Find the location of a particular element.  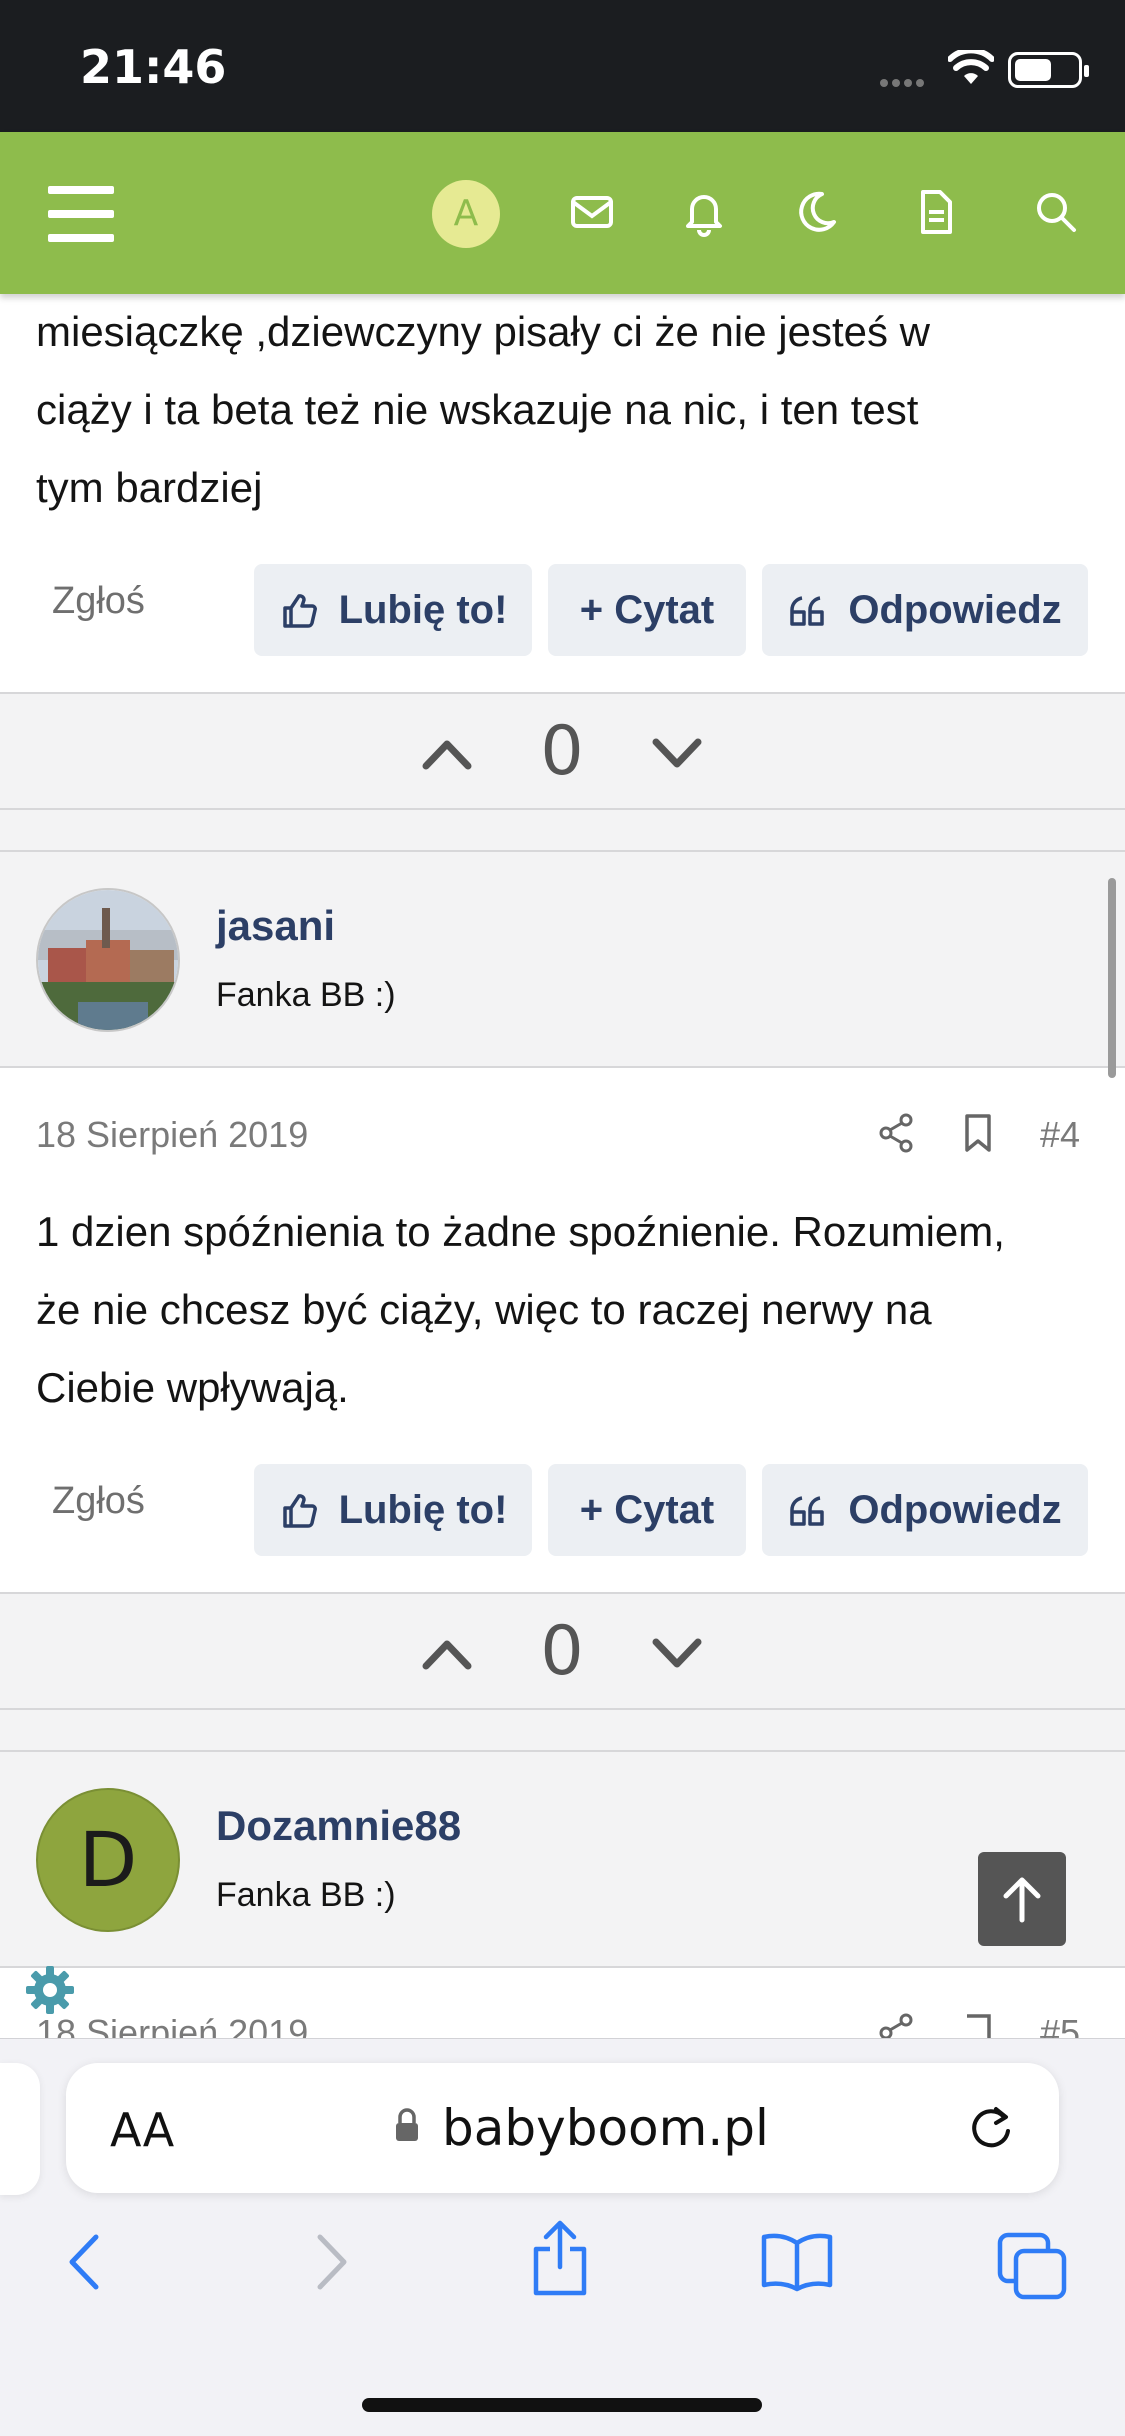

forward-icon is located at coordinates (330, 2262).